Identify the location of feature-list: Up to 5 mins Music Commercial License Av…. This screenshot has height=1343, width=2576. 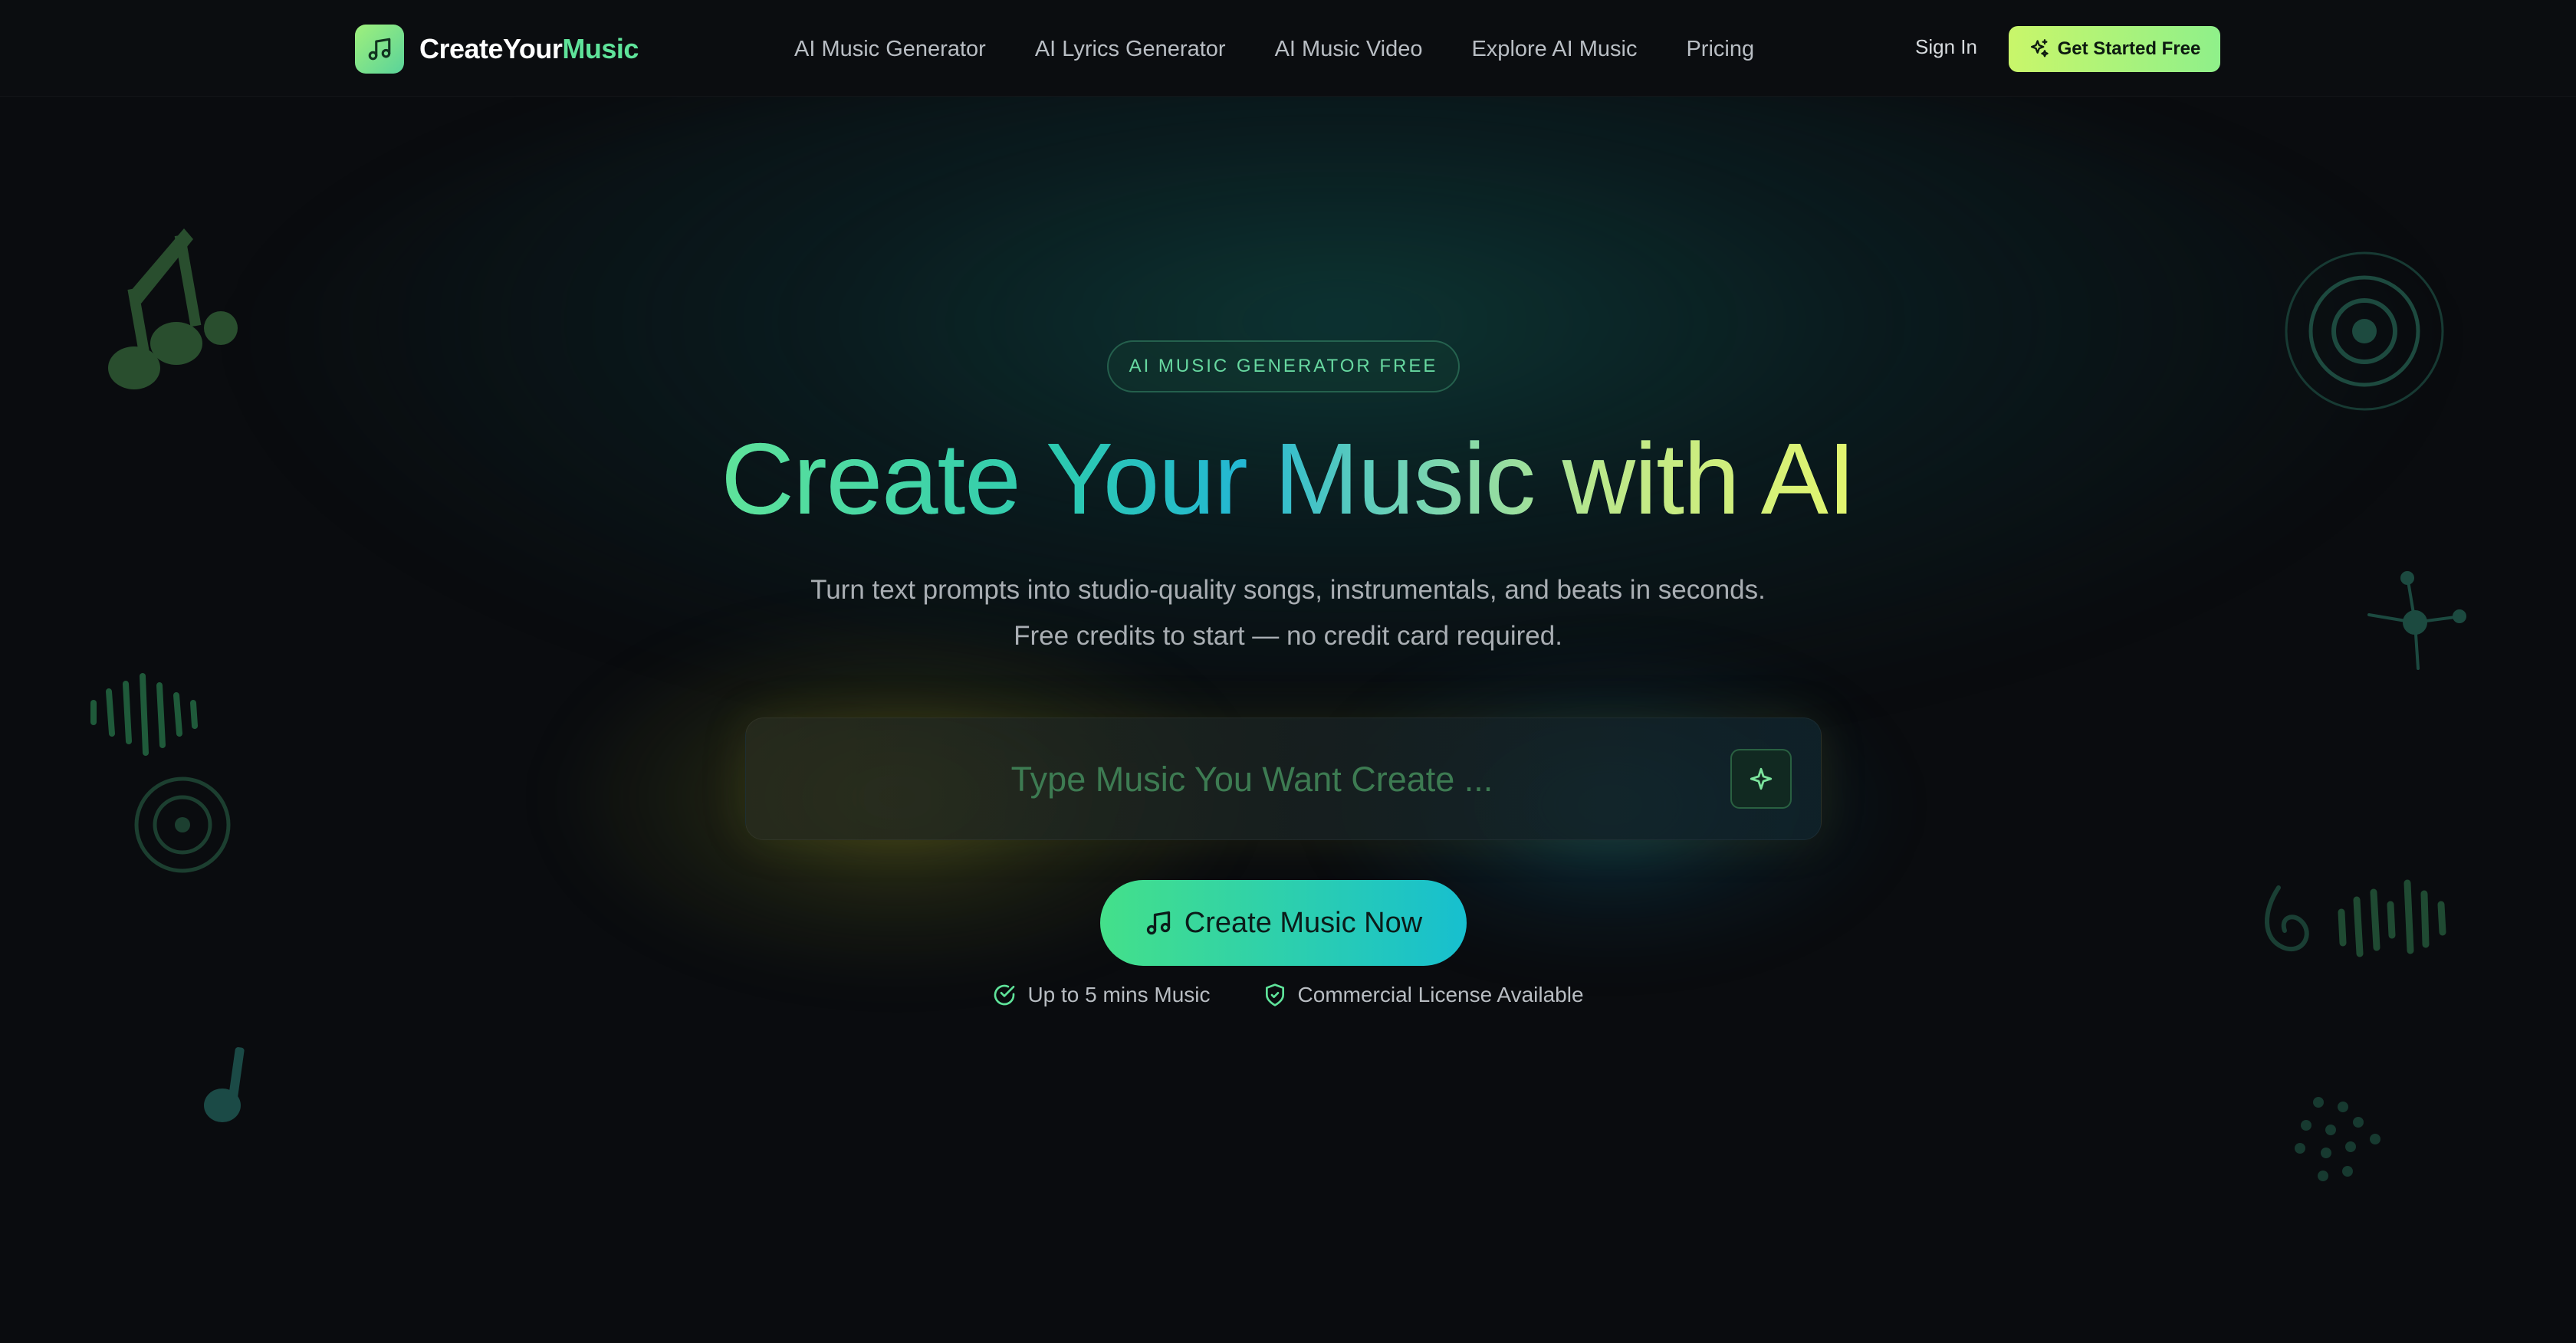
(1288, 995).